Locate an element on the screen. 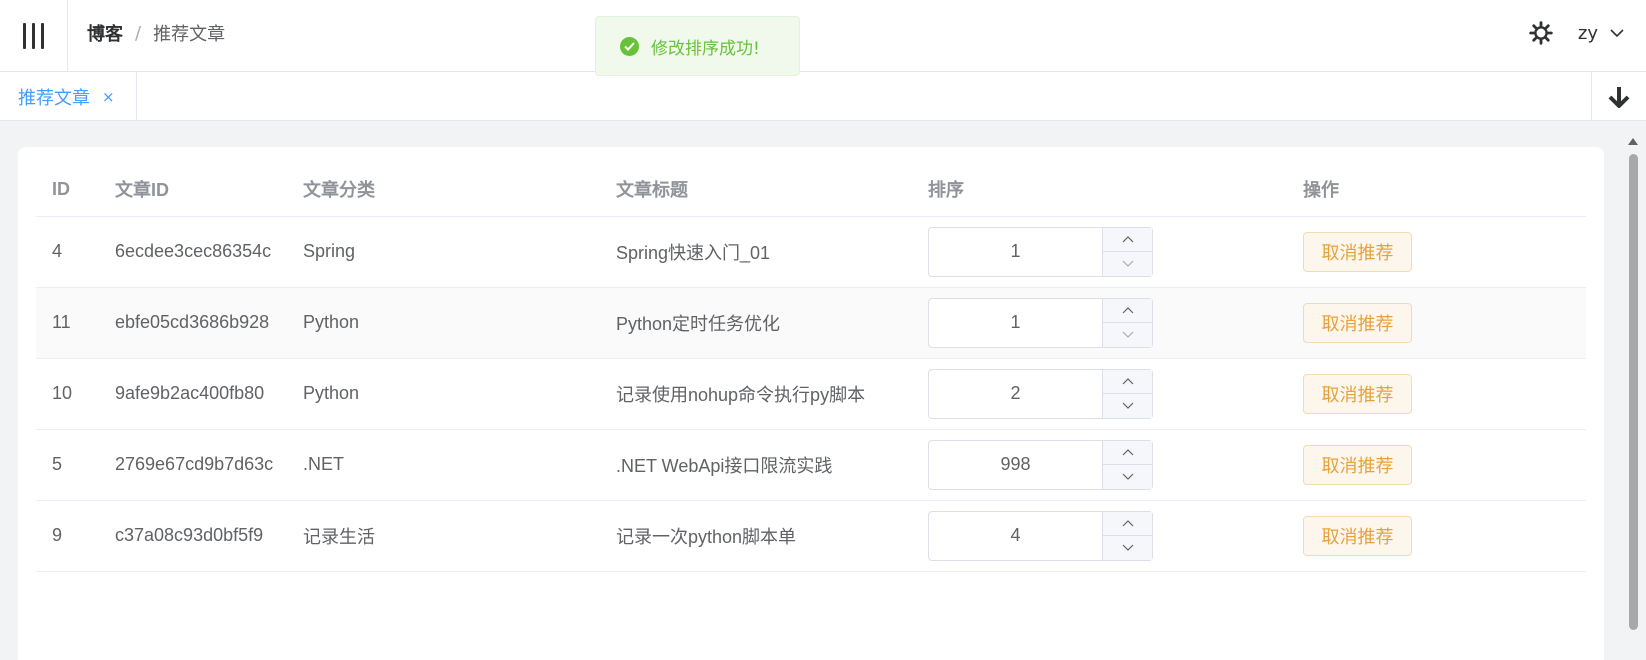 The height and width of the screenshot is (660, 1646). cell-category: 记录生活 is located at coordinates (443, 536).